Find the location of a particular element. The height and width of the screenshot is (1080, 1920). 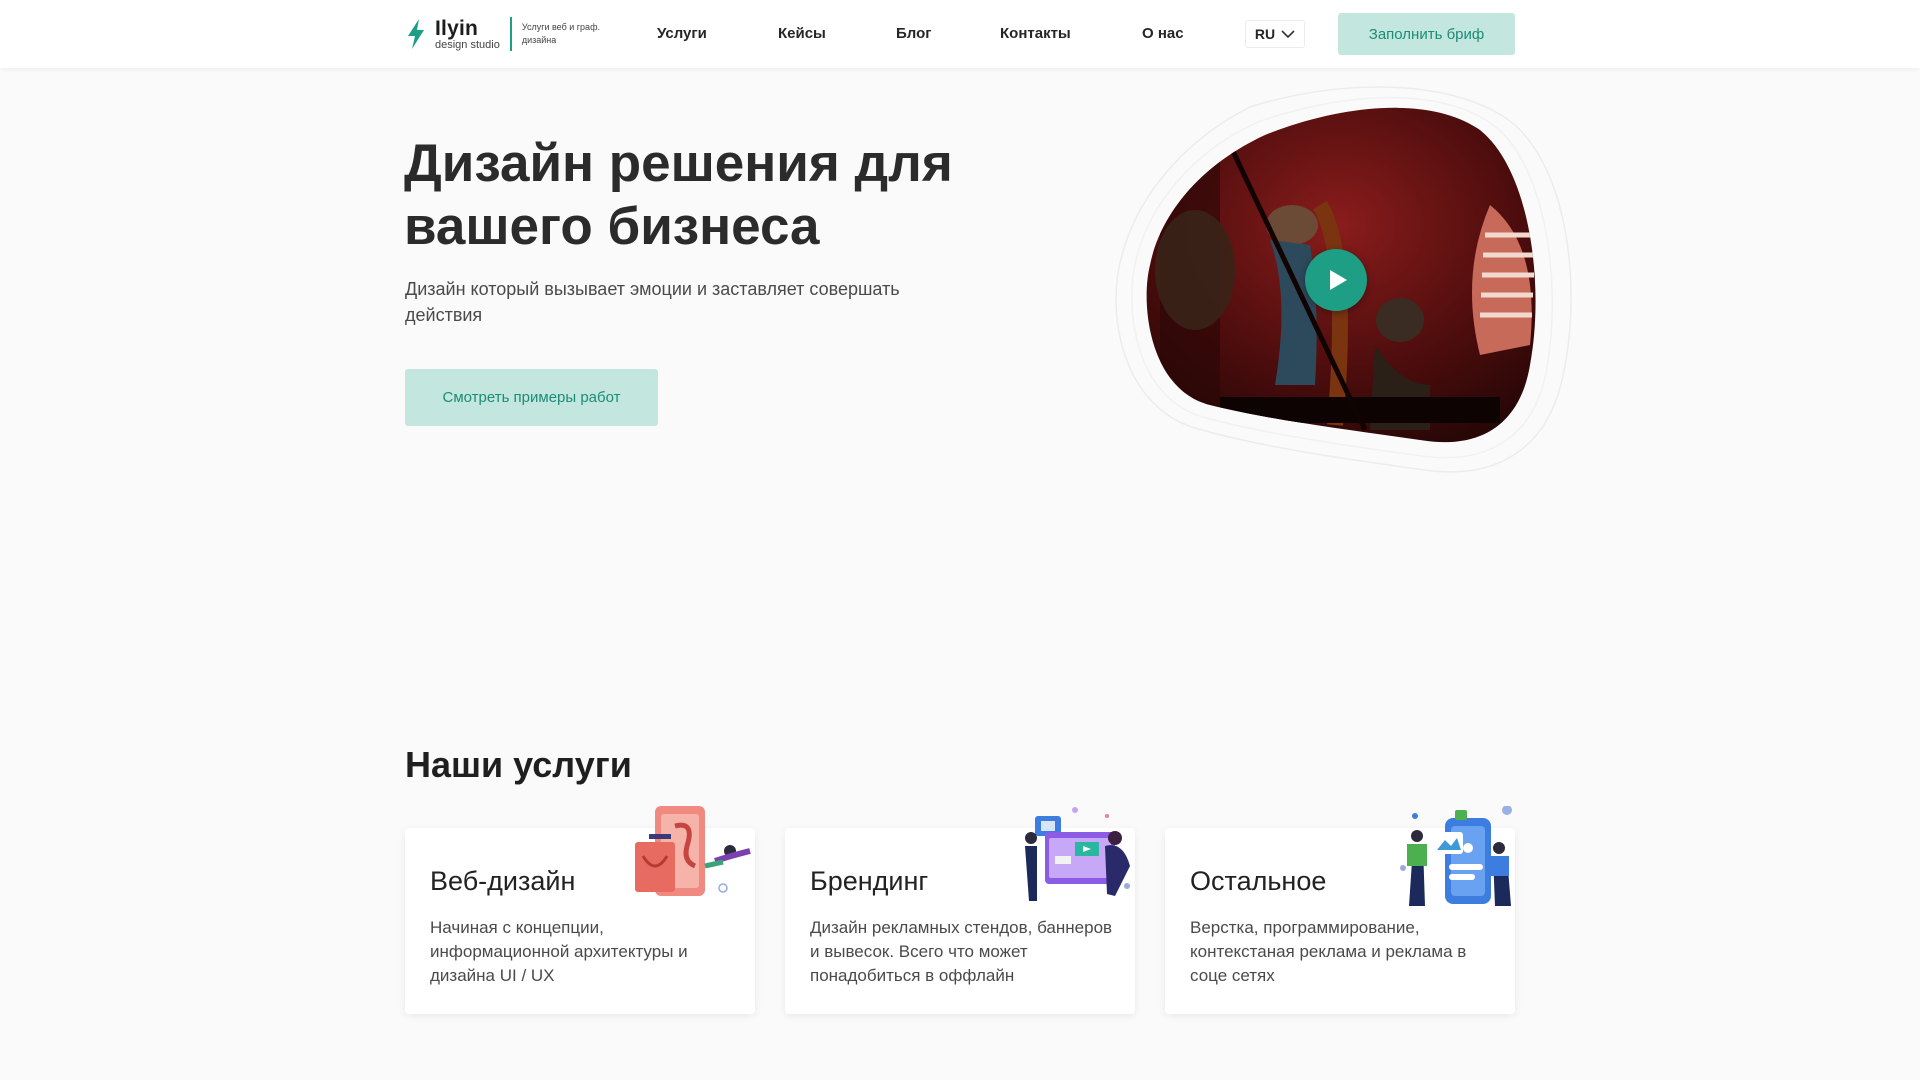

language-select: RU is located at coordinates (1275, 34).